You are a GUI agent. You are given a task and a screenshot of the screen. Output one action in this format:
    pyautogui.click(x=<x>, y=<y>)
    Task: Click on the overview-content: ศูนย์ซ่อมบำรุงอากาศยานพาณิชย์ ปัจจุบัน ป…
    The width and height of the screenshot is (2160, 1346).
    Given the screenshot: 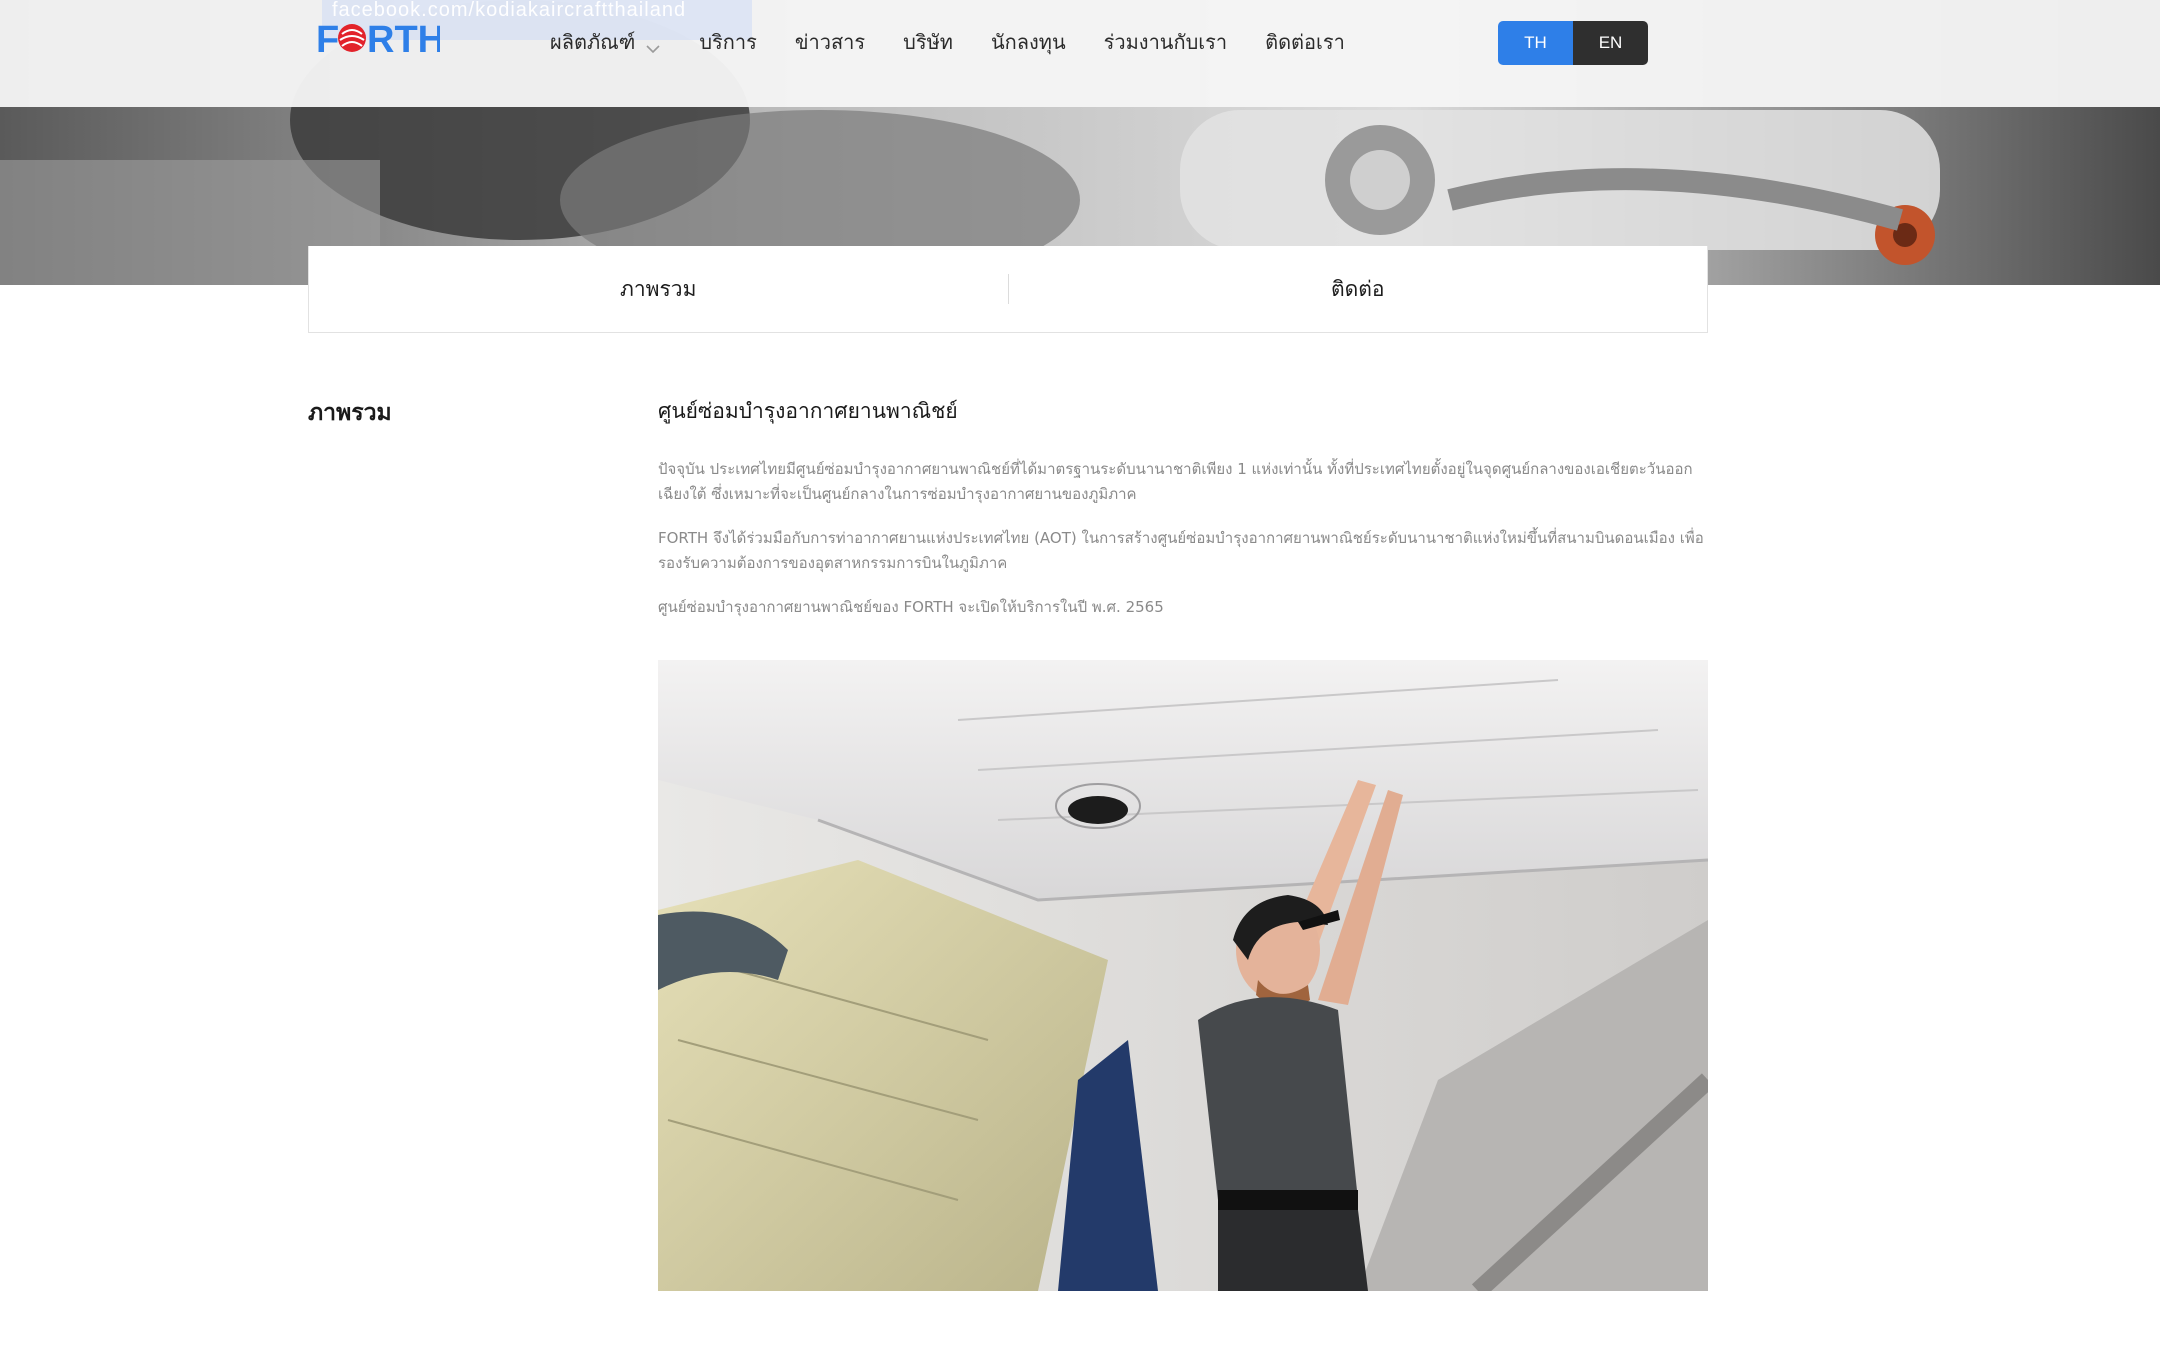 What is the action you would take?
    pyautogui.click(x=1183, y=517)
    